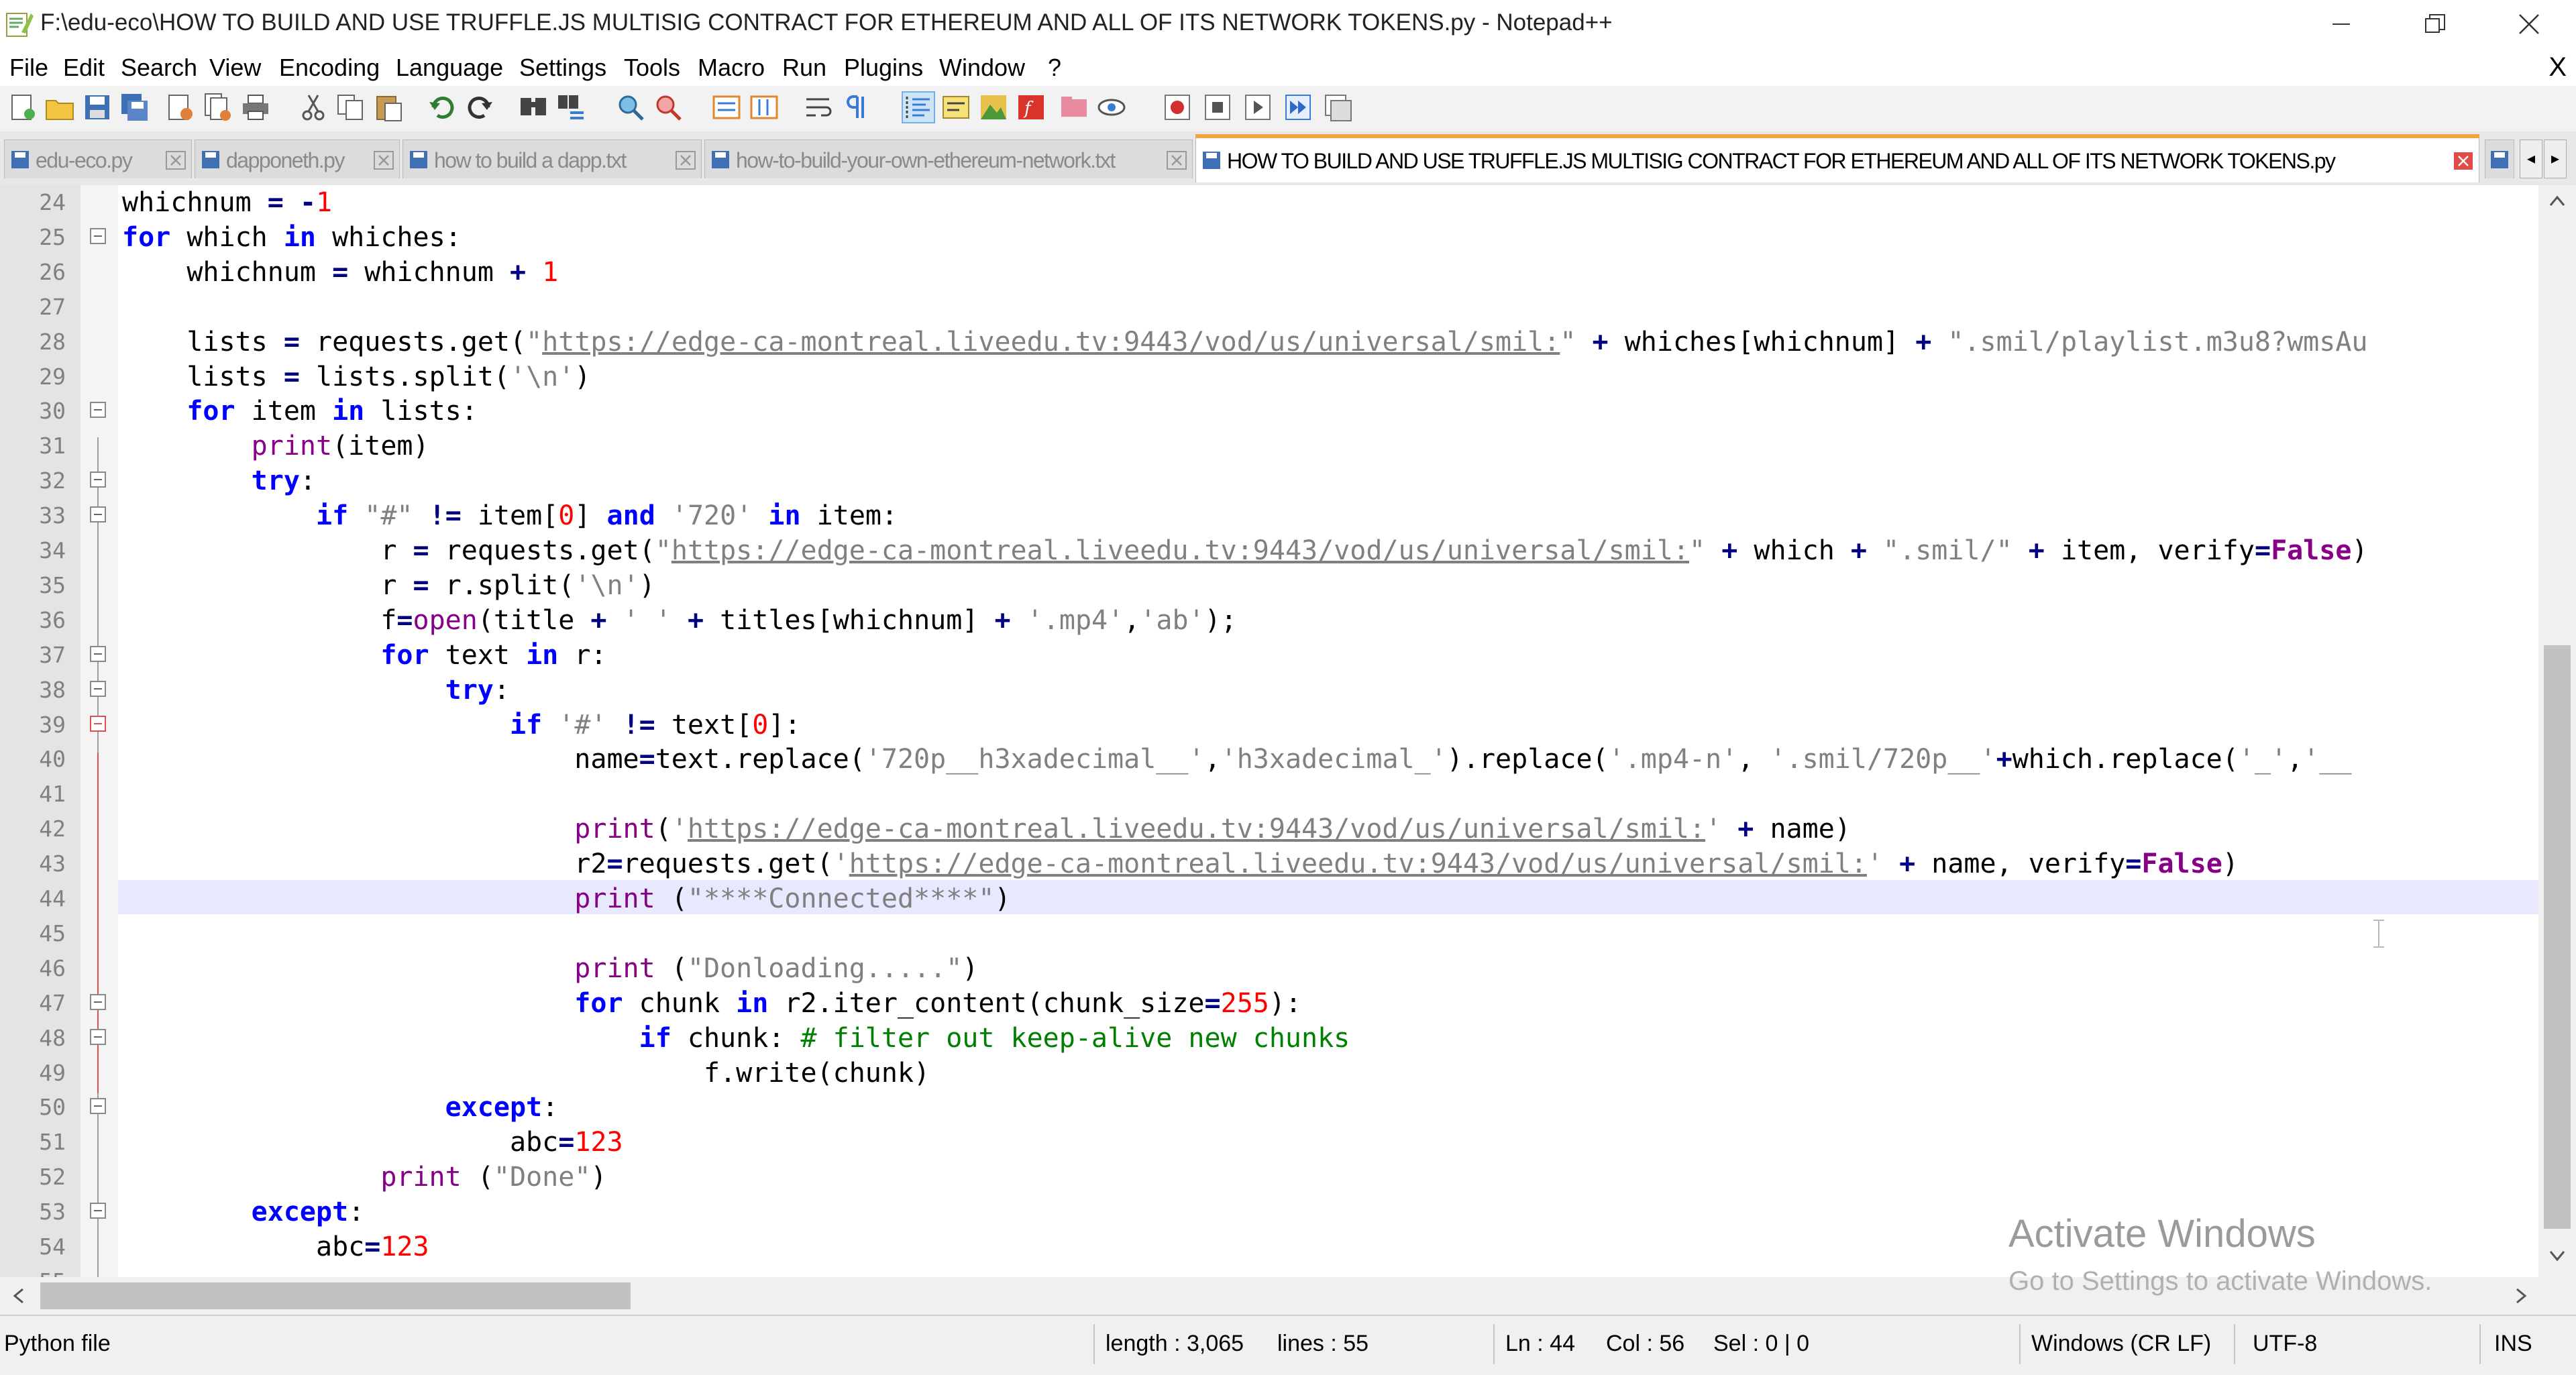 This screenshot has width=2576, height=1375. What do you see at coordinates (2557, 201) in the screenshot?
I see `chevron-up-icon` at bounding box center [2557, 201].